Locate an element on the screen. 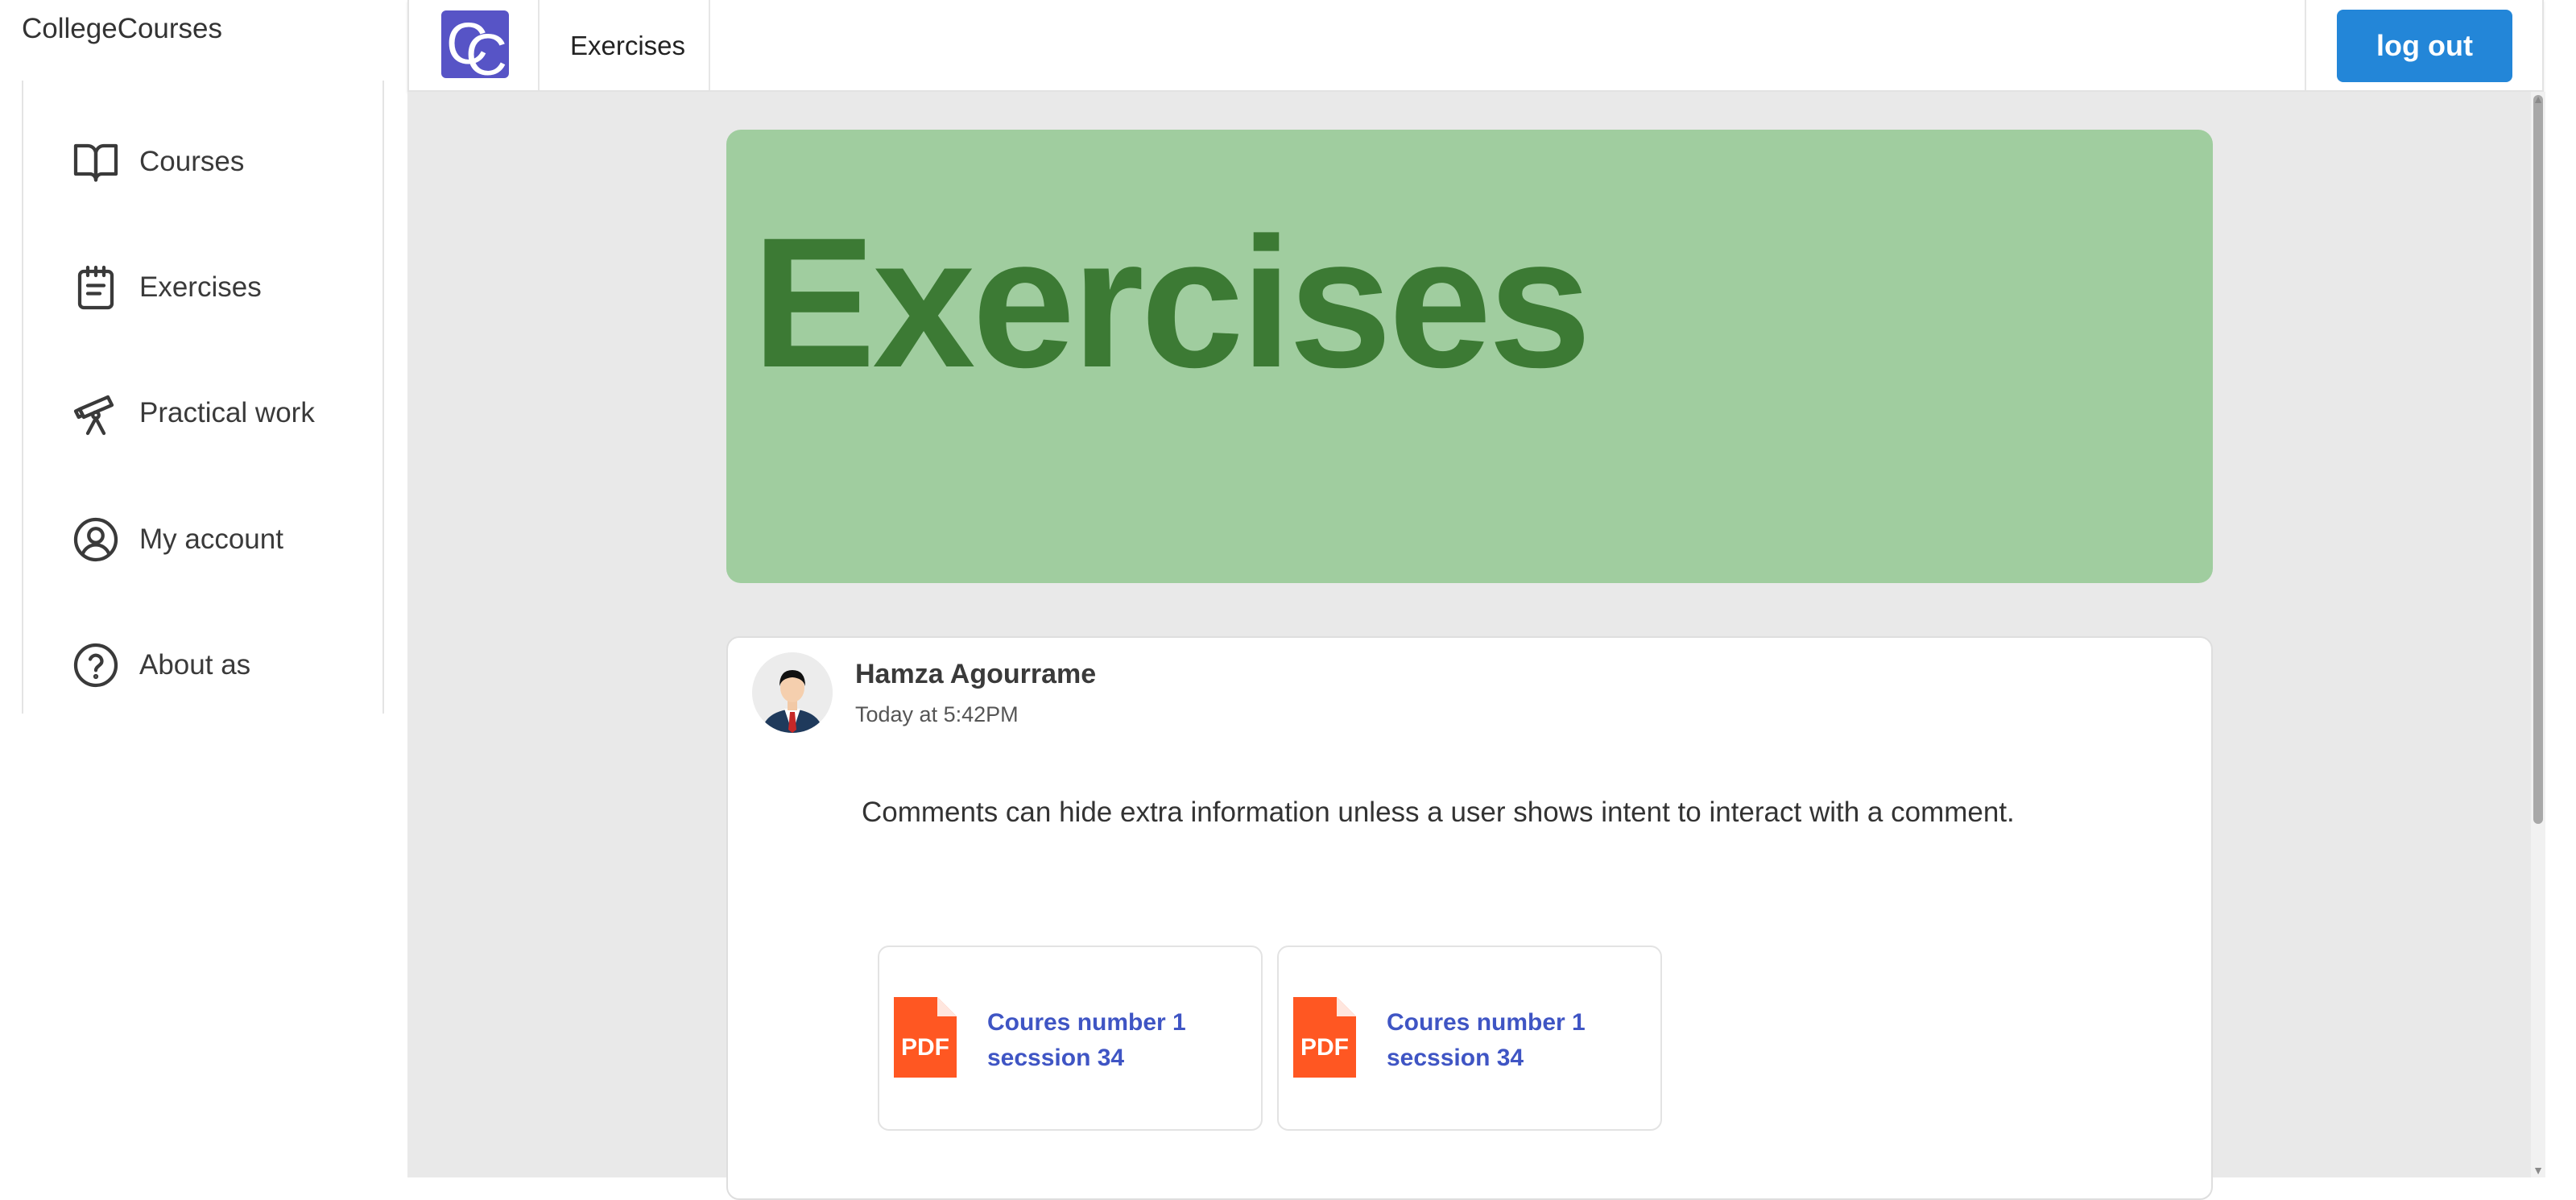  notepad-icon is located at coordinates (96, 287).